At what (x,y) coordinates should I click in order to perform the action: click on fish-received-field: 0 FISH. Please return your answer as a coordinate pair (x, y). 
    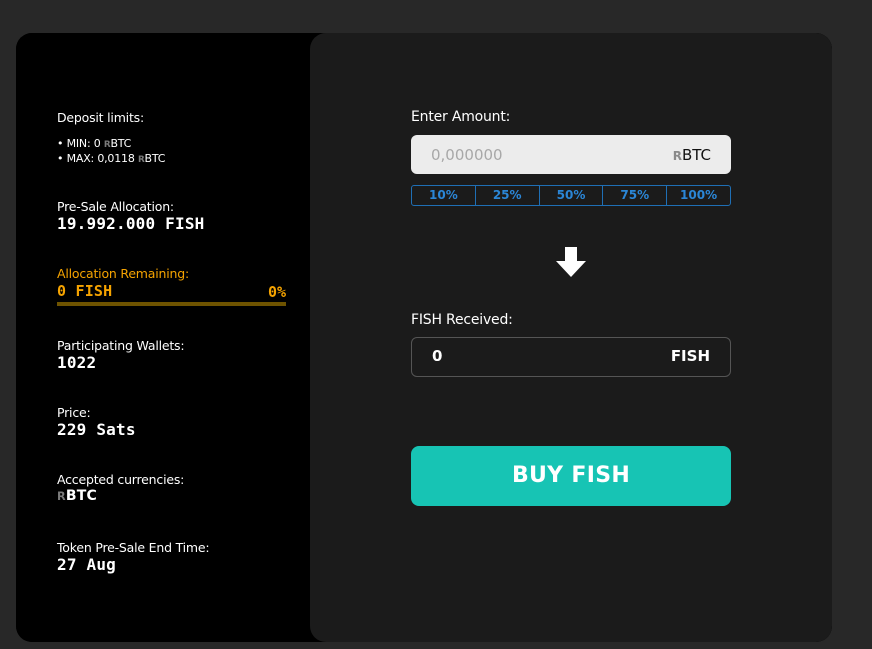
    Looking at the image, I should click on (571, 357).